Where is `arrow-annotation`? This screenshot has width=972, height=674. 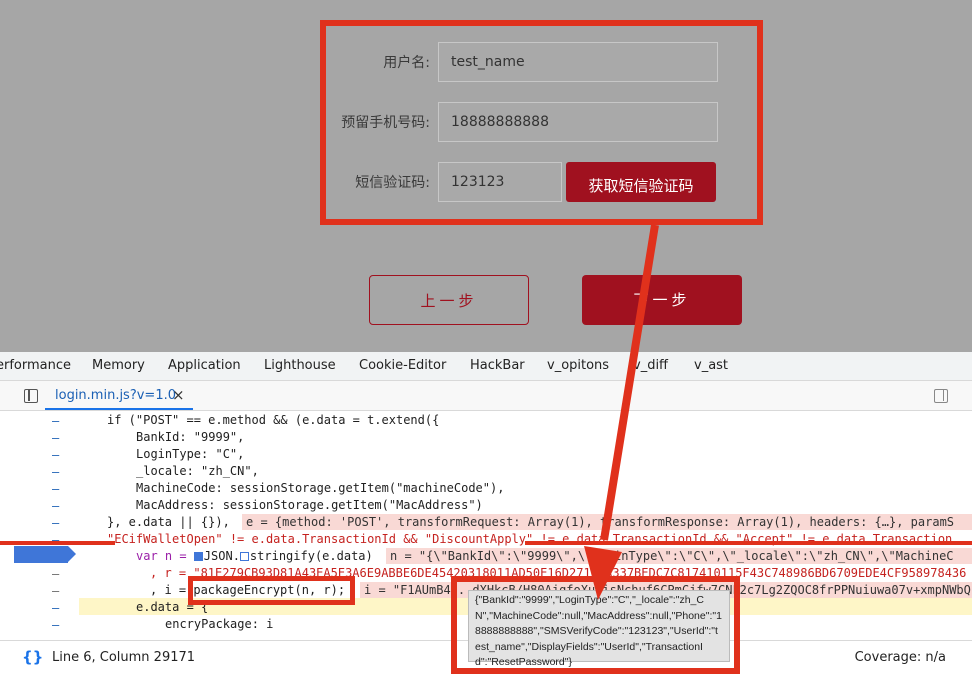
arrow-annotation is located at coordinates (621, 412).